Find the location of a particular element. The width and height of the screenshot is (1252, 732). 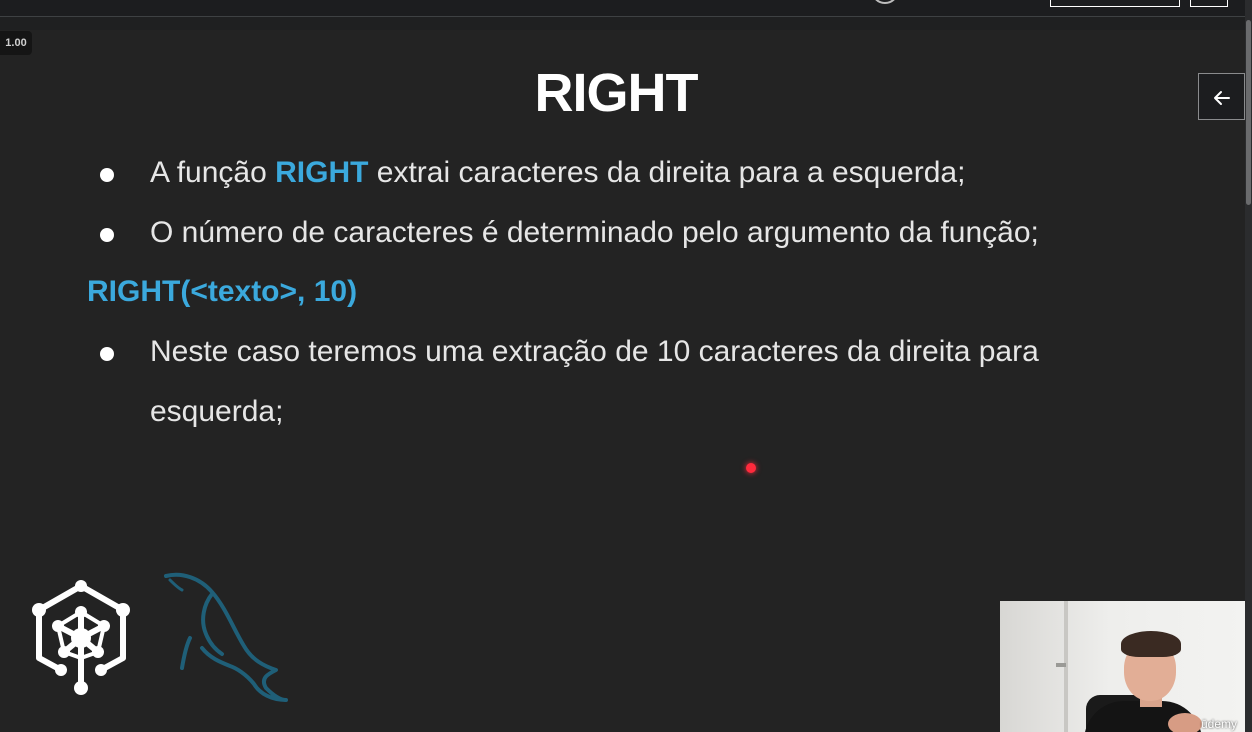

function-syntax: RIGHT(<texto>, 10) is located at coordinates (222, 291).